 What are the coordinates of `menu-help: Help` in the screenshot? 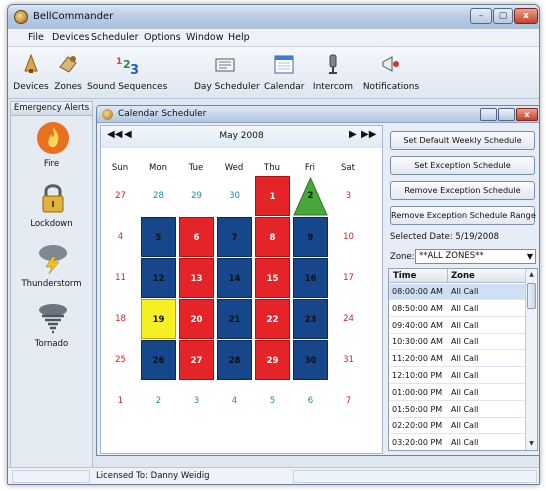 It's located at (239, 37).